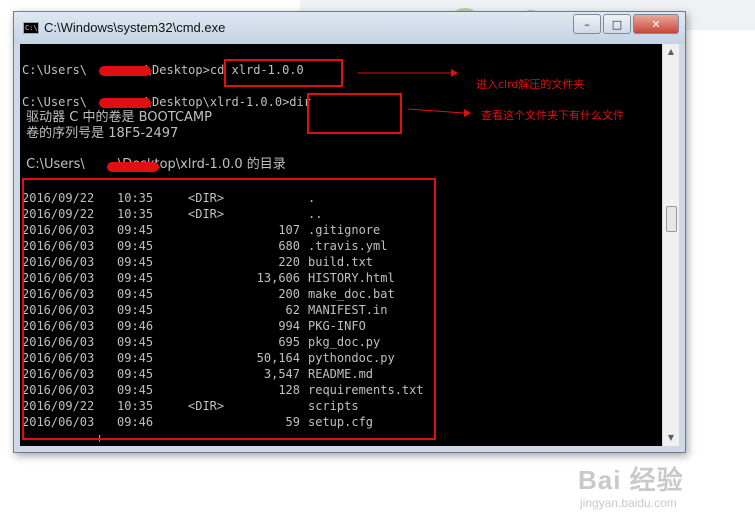 This screenshot has height=526, width=755. Describe the element at coordinates (454, 73) in the screenshot. I see `arrowhead-cd-icon` at that location.